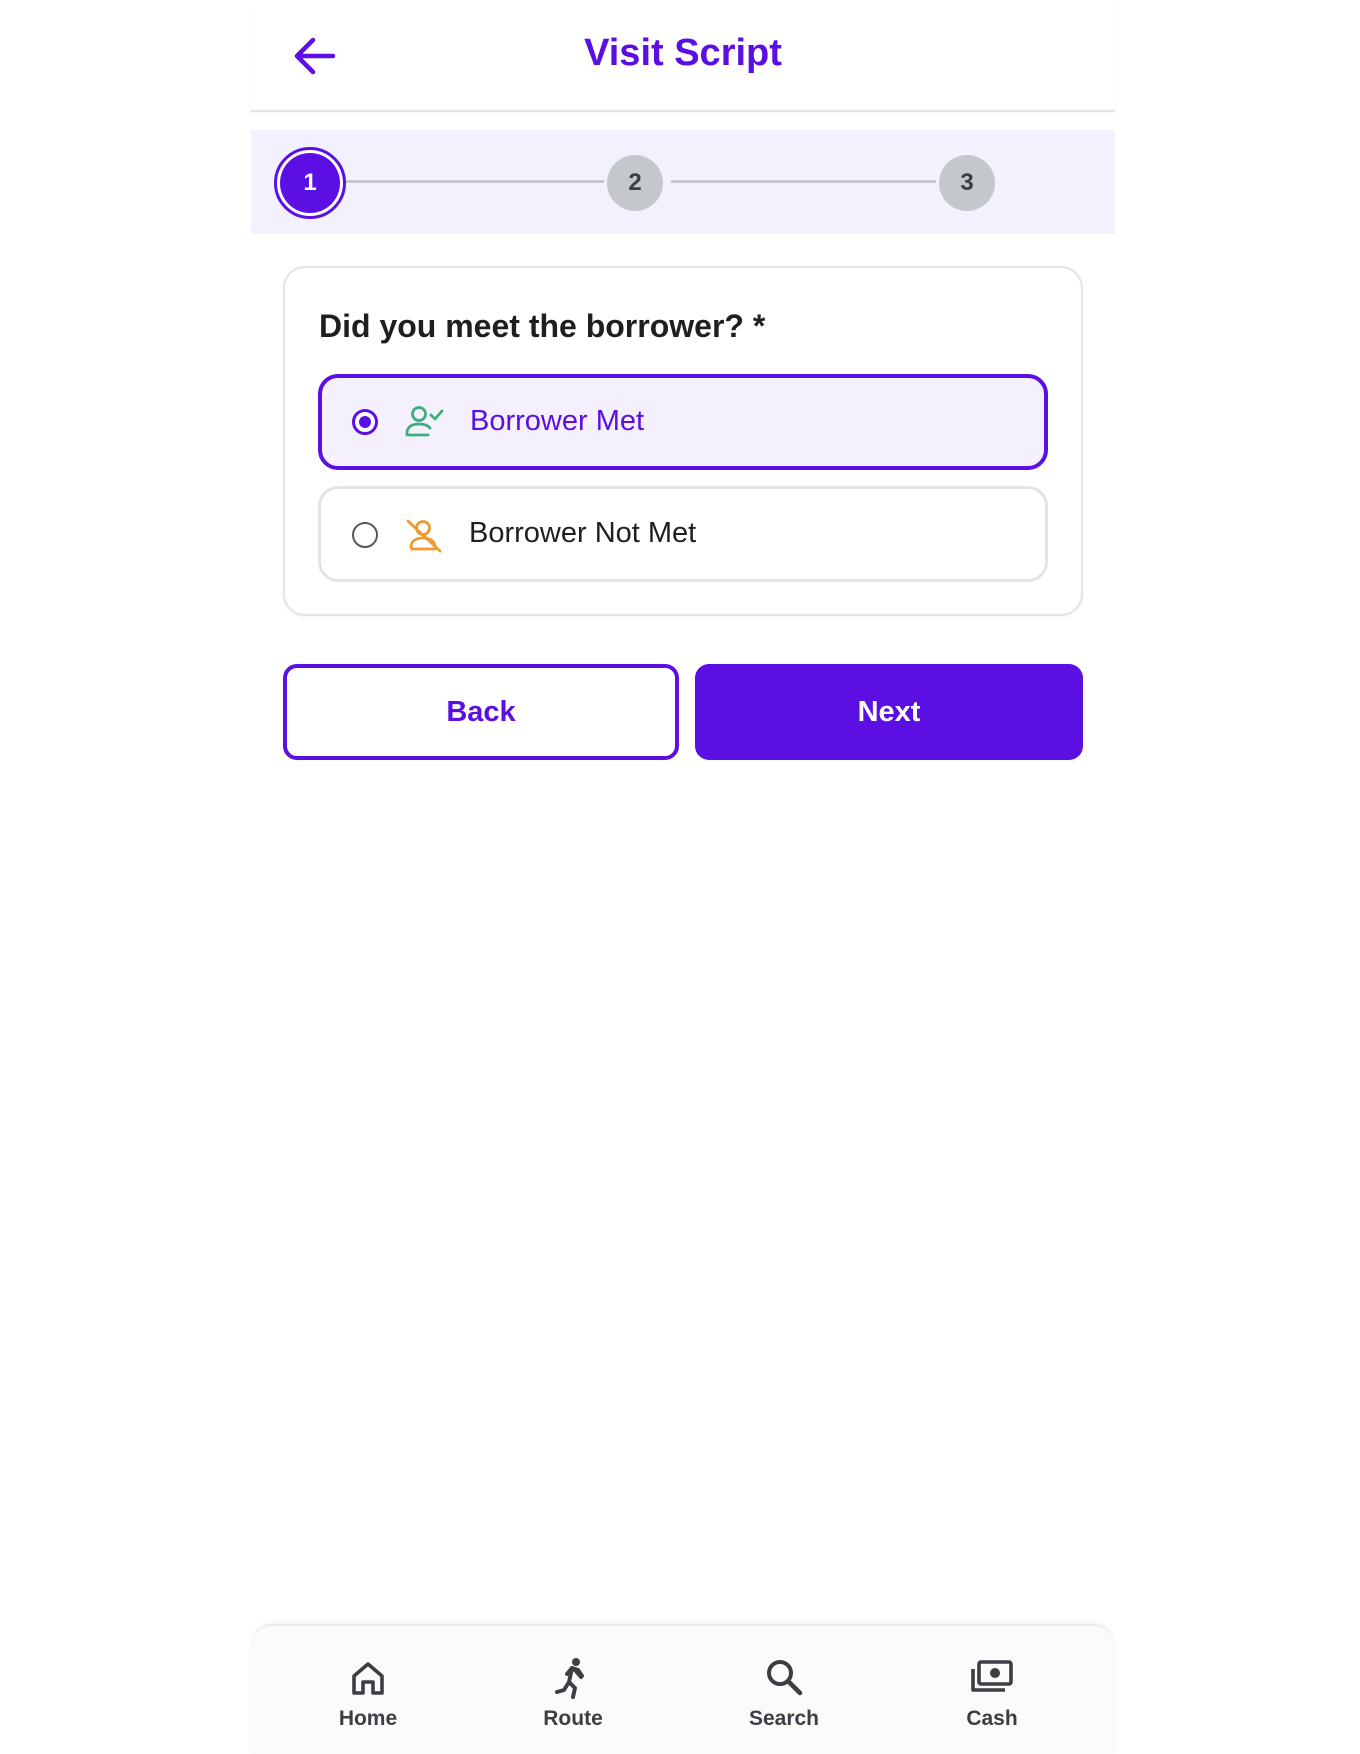  Describe the element at coordinates (424, 421) in the screenshot. I see `user-check-icon` at that location.